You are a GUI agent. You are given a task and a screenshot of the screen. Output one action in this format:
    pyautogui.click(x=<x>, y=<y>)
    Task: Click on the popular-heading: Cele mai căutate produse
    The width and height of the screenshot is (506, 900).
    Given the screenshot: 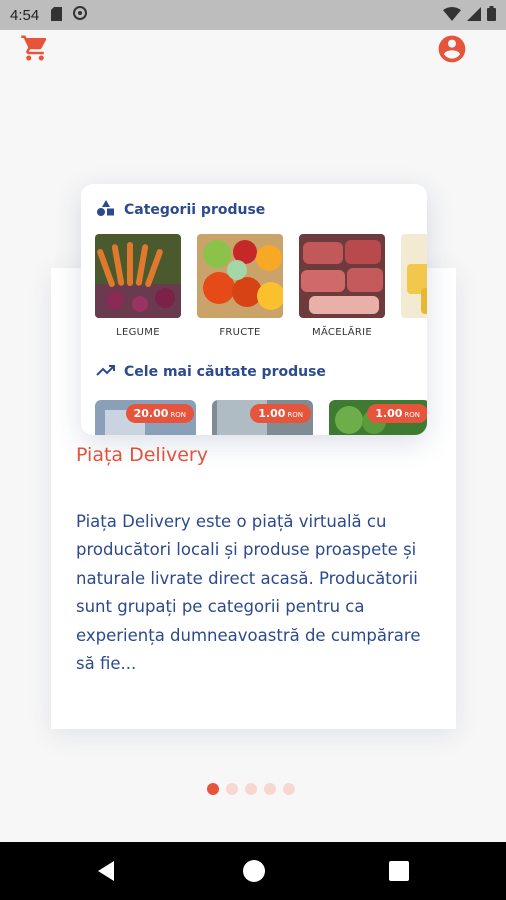 What is the action you would take?
    pyautogui.click(x=225, y=371)
    